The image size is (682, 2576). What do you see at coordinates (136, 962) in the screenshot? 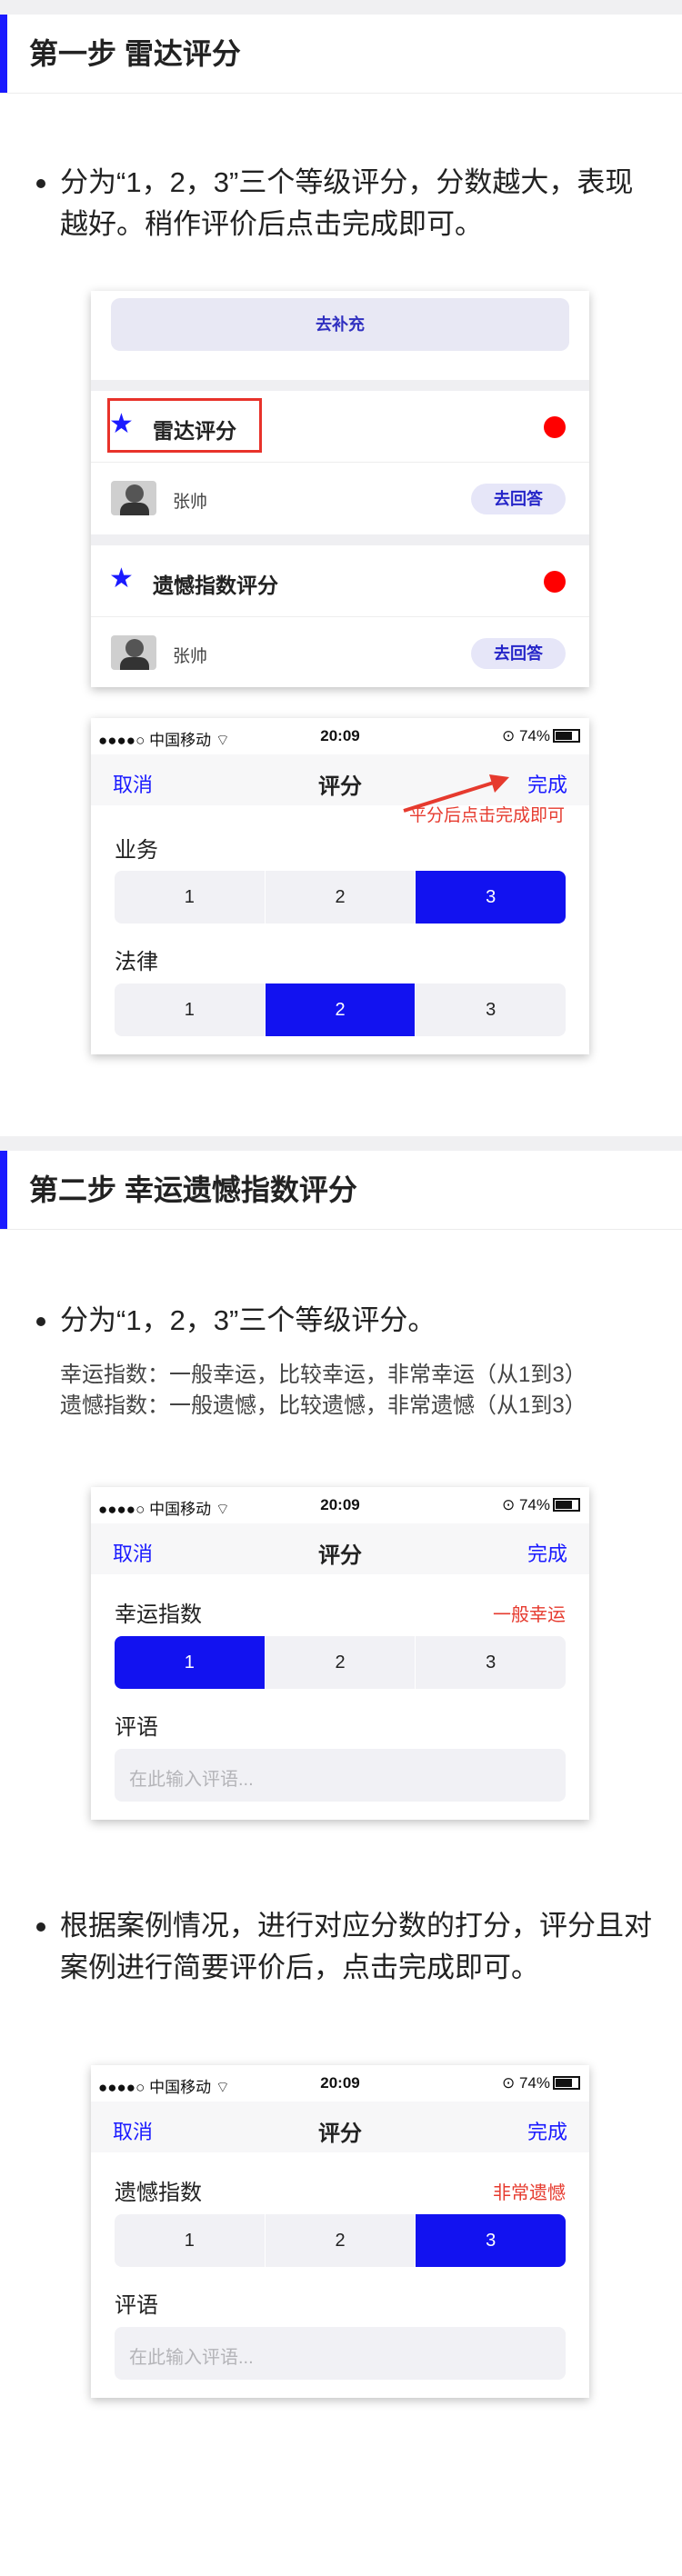
I see `group-label: 法律` at bounding box center [136, 962].